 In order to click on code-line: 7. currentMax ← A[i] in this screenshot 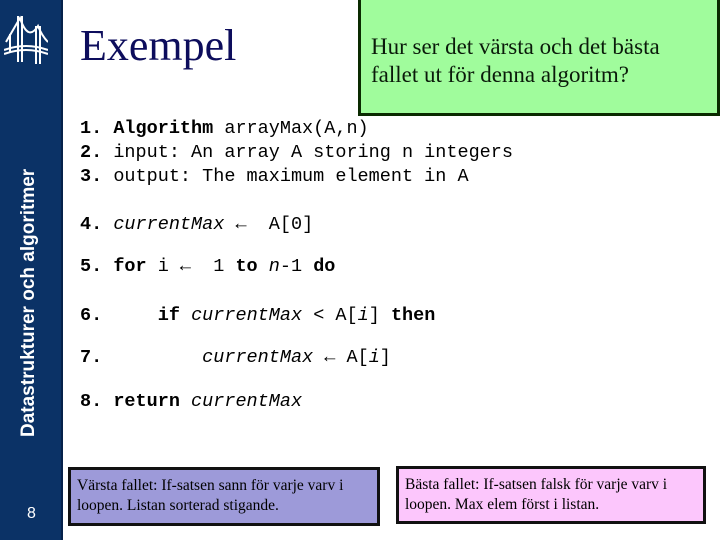, I will do `click(235, 358)`.